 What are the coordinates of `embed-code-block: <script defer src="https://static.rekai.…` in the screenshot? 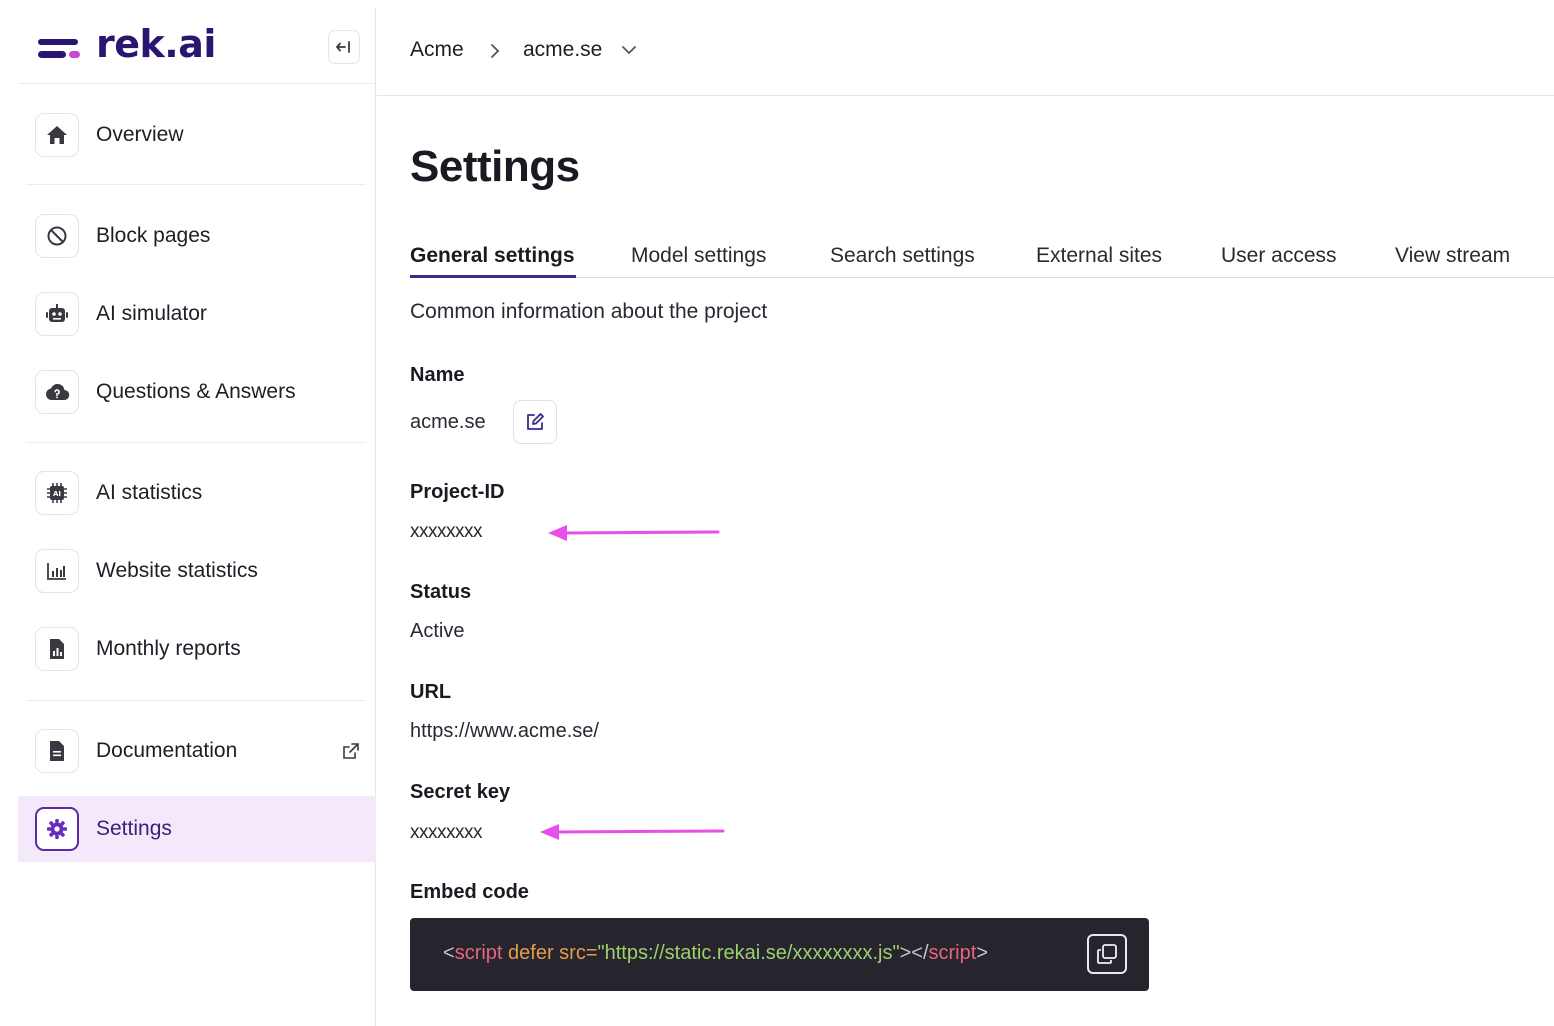 It's located at (779, 954).